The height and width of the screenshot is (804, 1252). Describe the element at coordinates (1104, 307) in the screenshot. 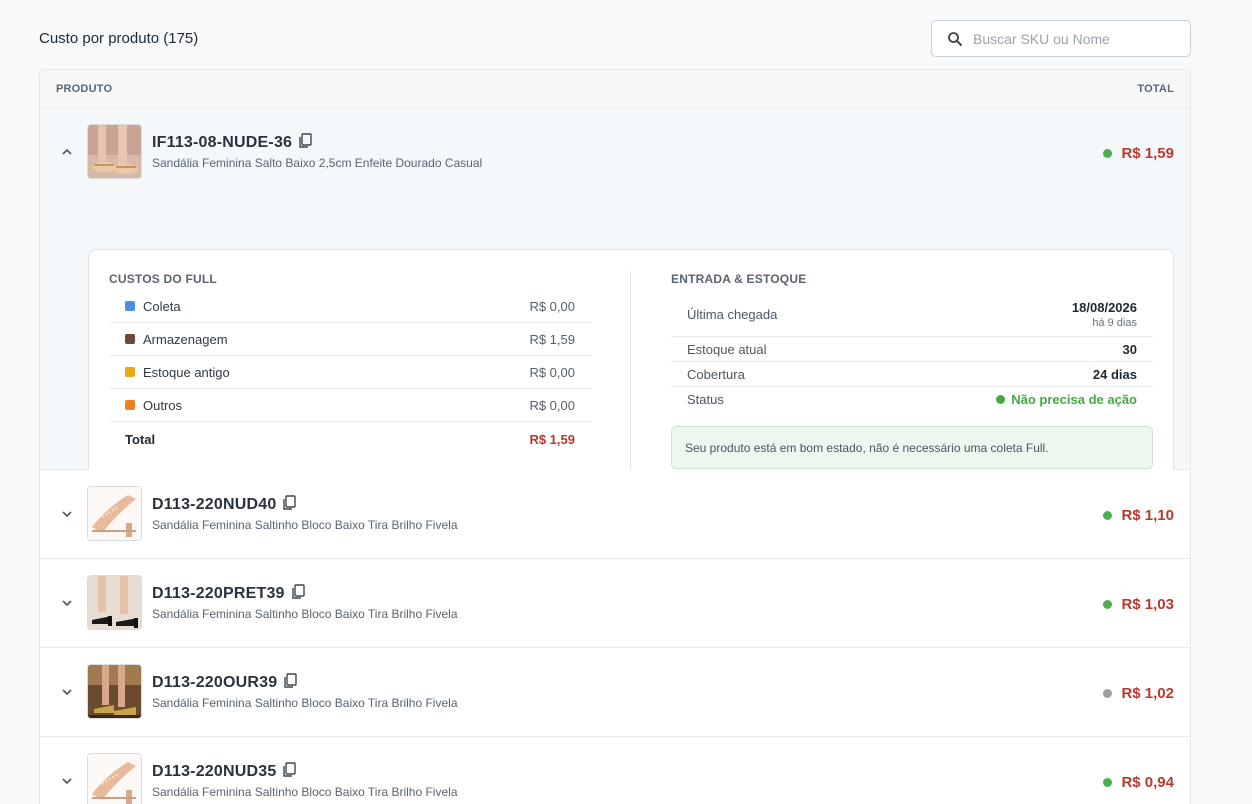

I see `last-arrival-date: 18/08/2026` at that location.